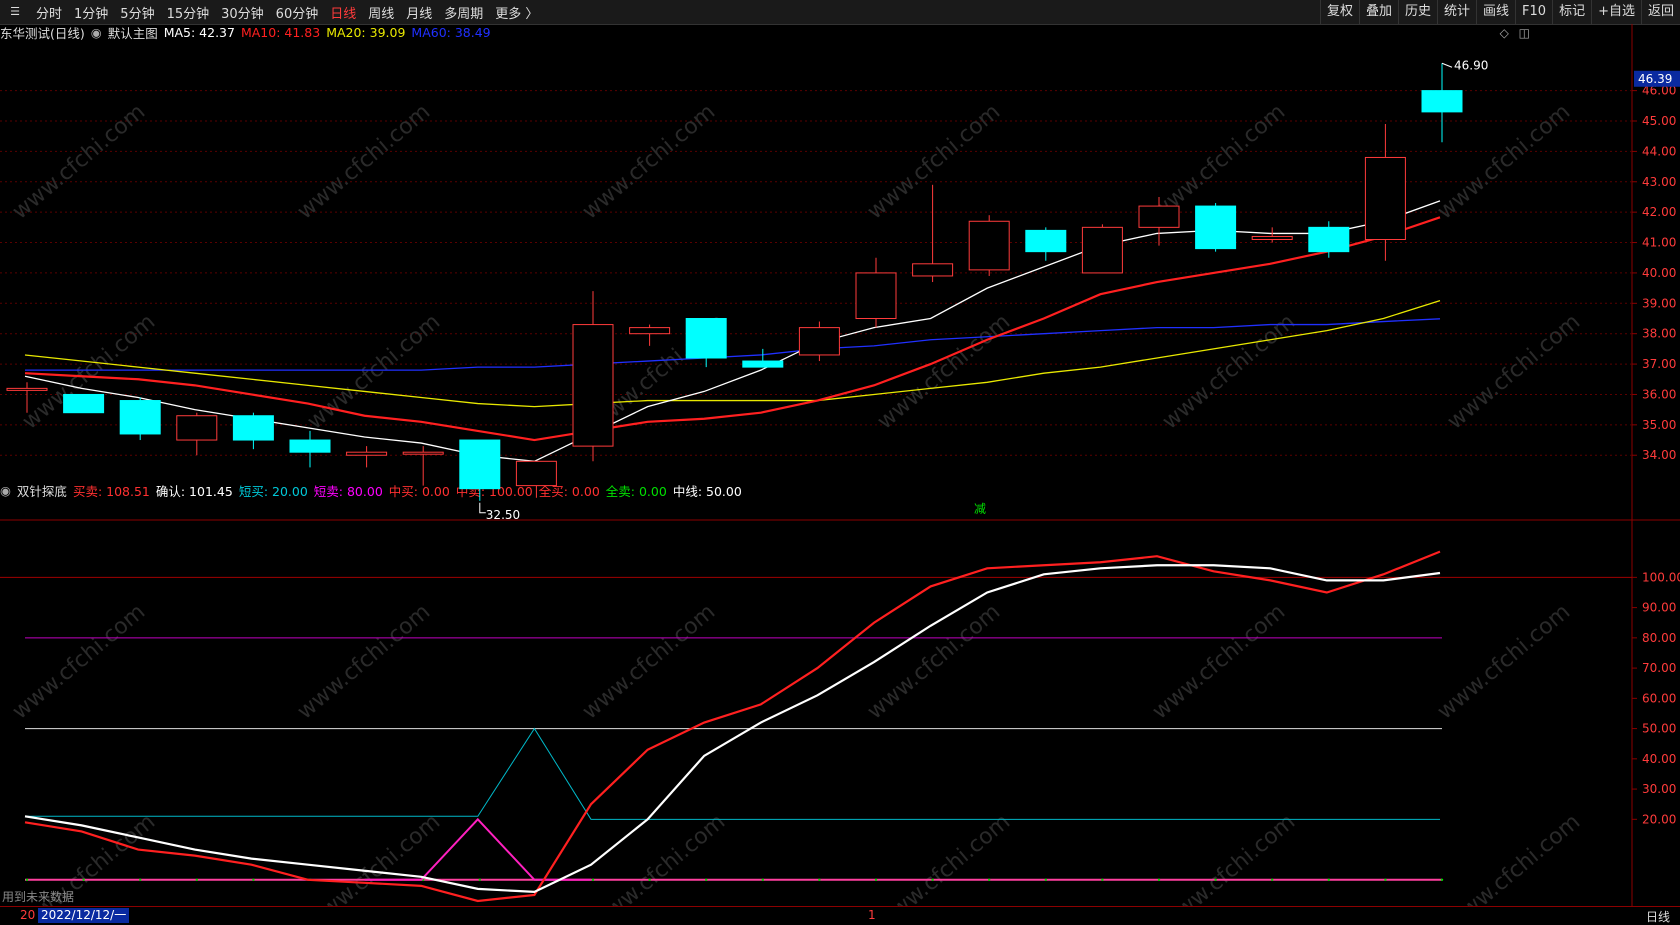  What do you see at coordinates (732, 773) in the screenshot?
I see `short-buy-line` at bounding box center [732, 773].